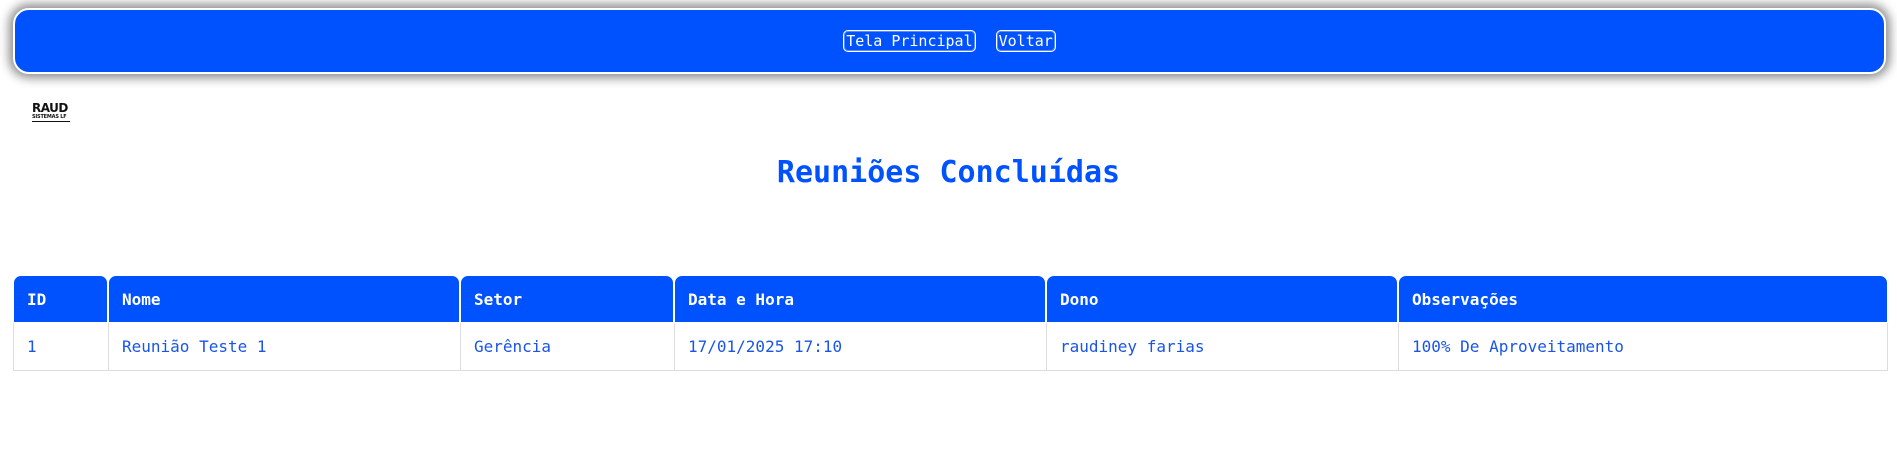 This screenshot has width=1897, height=475. Describe the element at coordinates (1025, 41) in the screenshot. I see `back-button: Voltar` at that location.